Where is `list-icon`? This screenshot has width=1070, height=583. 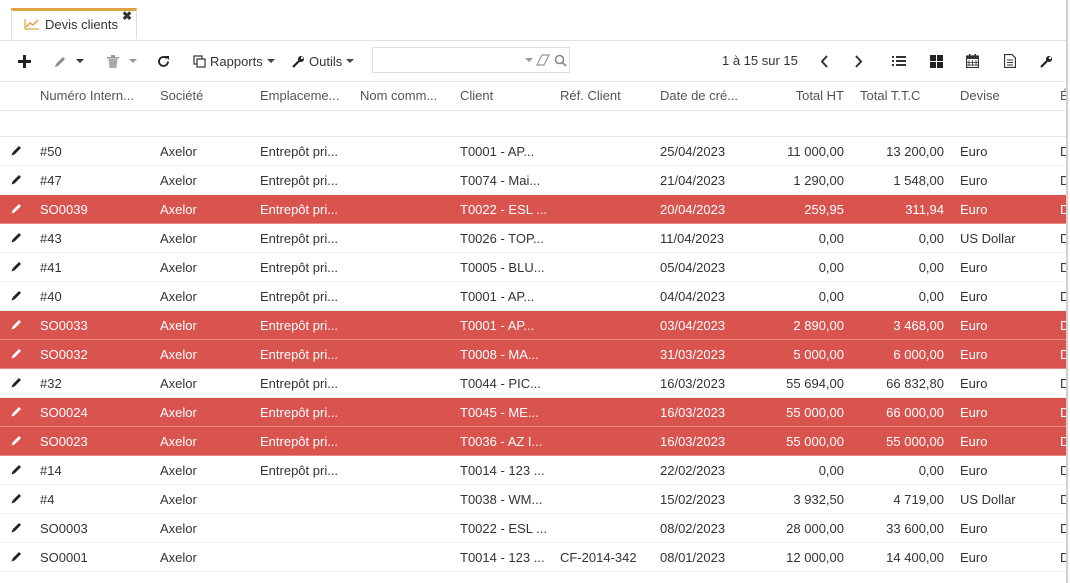
list-icon is located at coordinates (899, 61).